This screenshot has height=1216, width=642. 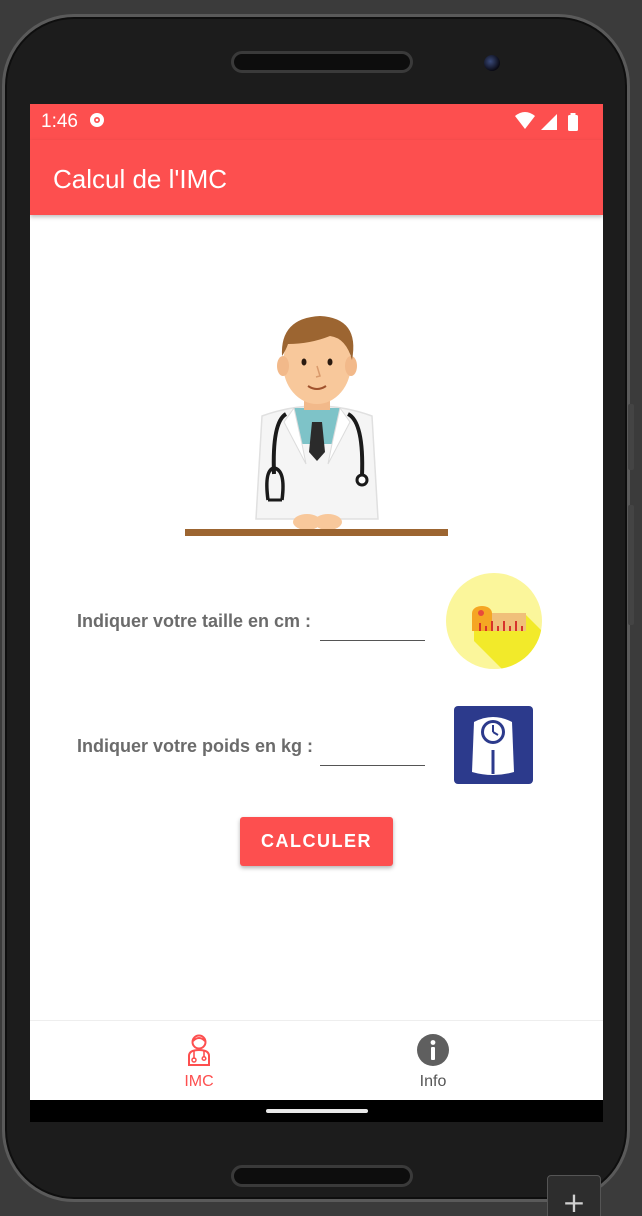 I want to click on page-title: Calcul de l'IMC, so click(x=140, y=179).